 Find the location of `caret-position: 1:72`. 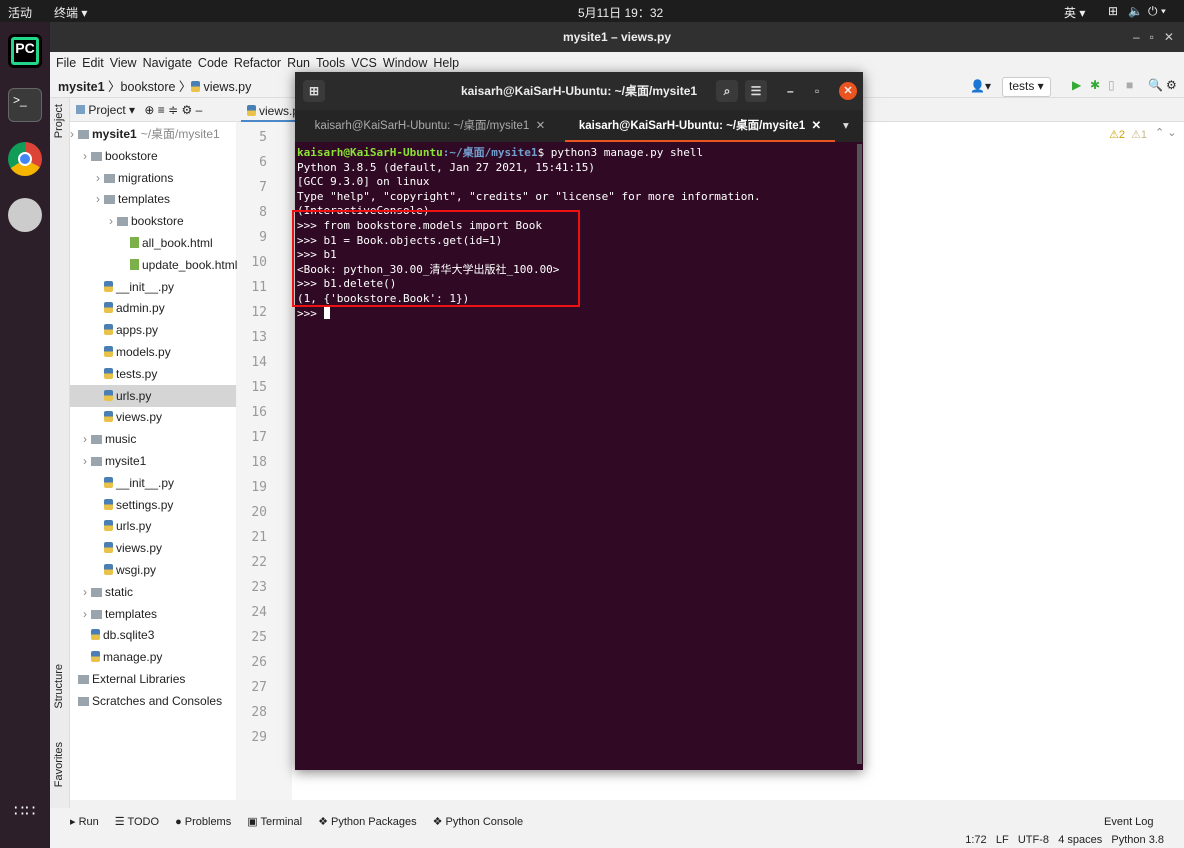

caret-position: 1:72 is located at coordinates (975, 840).